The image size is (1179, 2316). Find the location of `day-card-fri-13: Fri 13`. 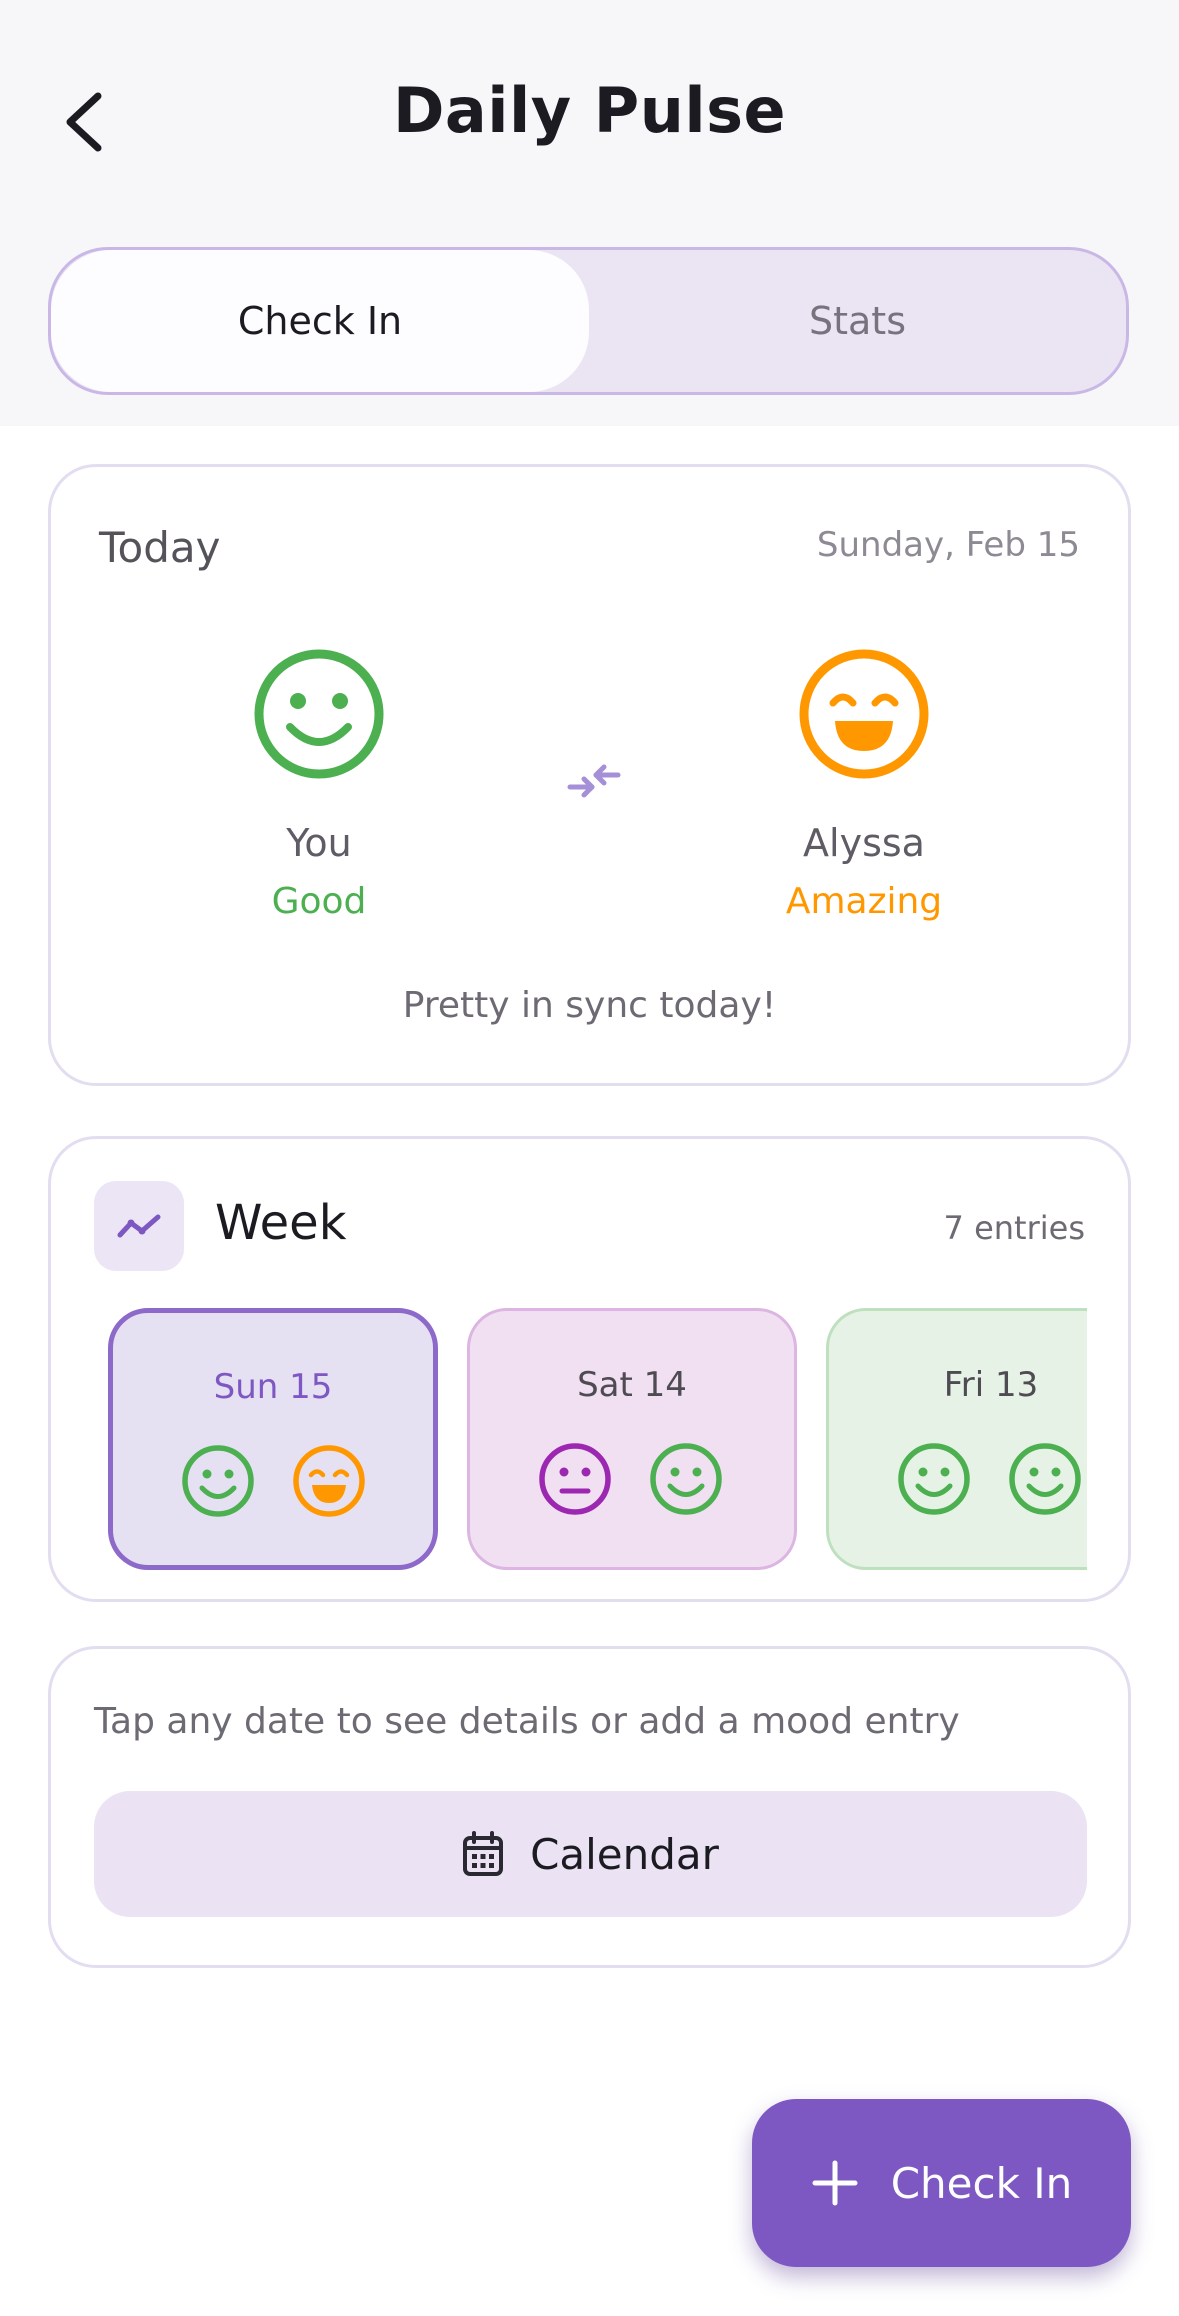

day-card-fri-13: Fri 13 is located at coordinates (956, 1439).